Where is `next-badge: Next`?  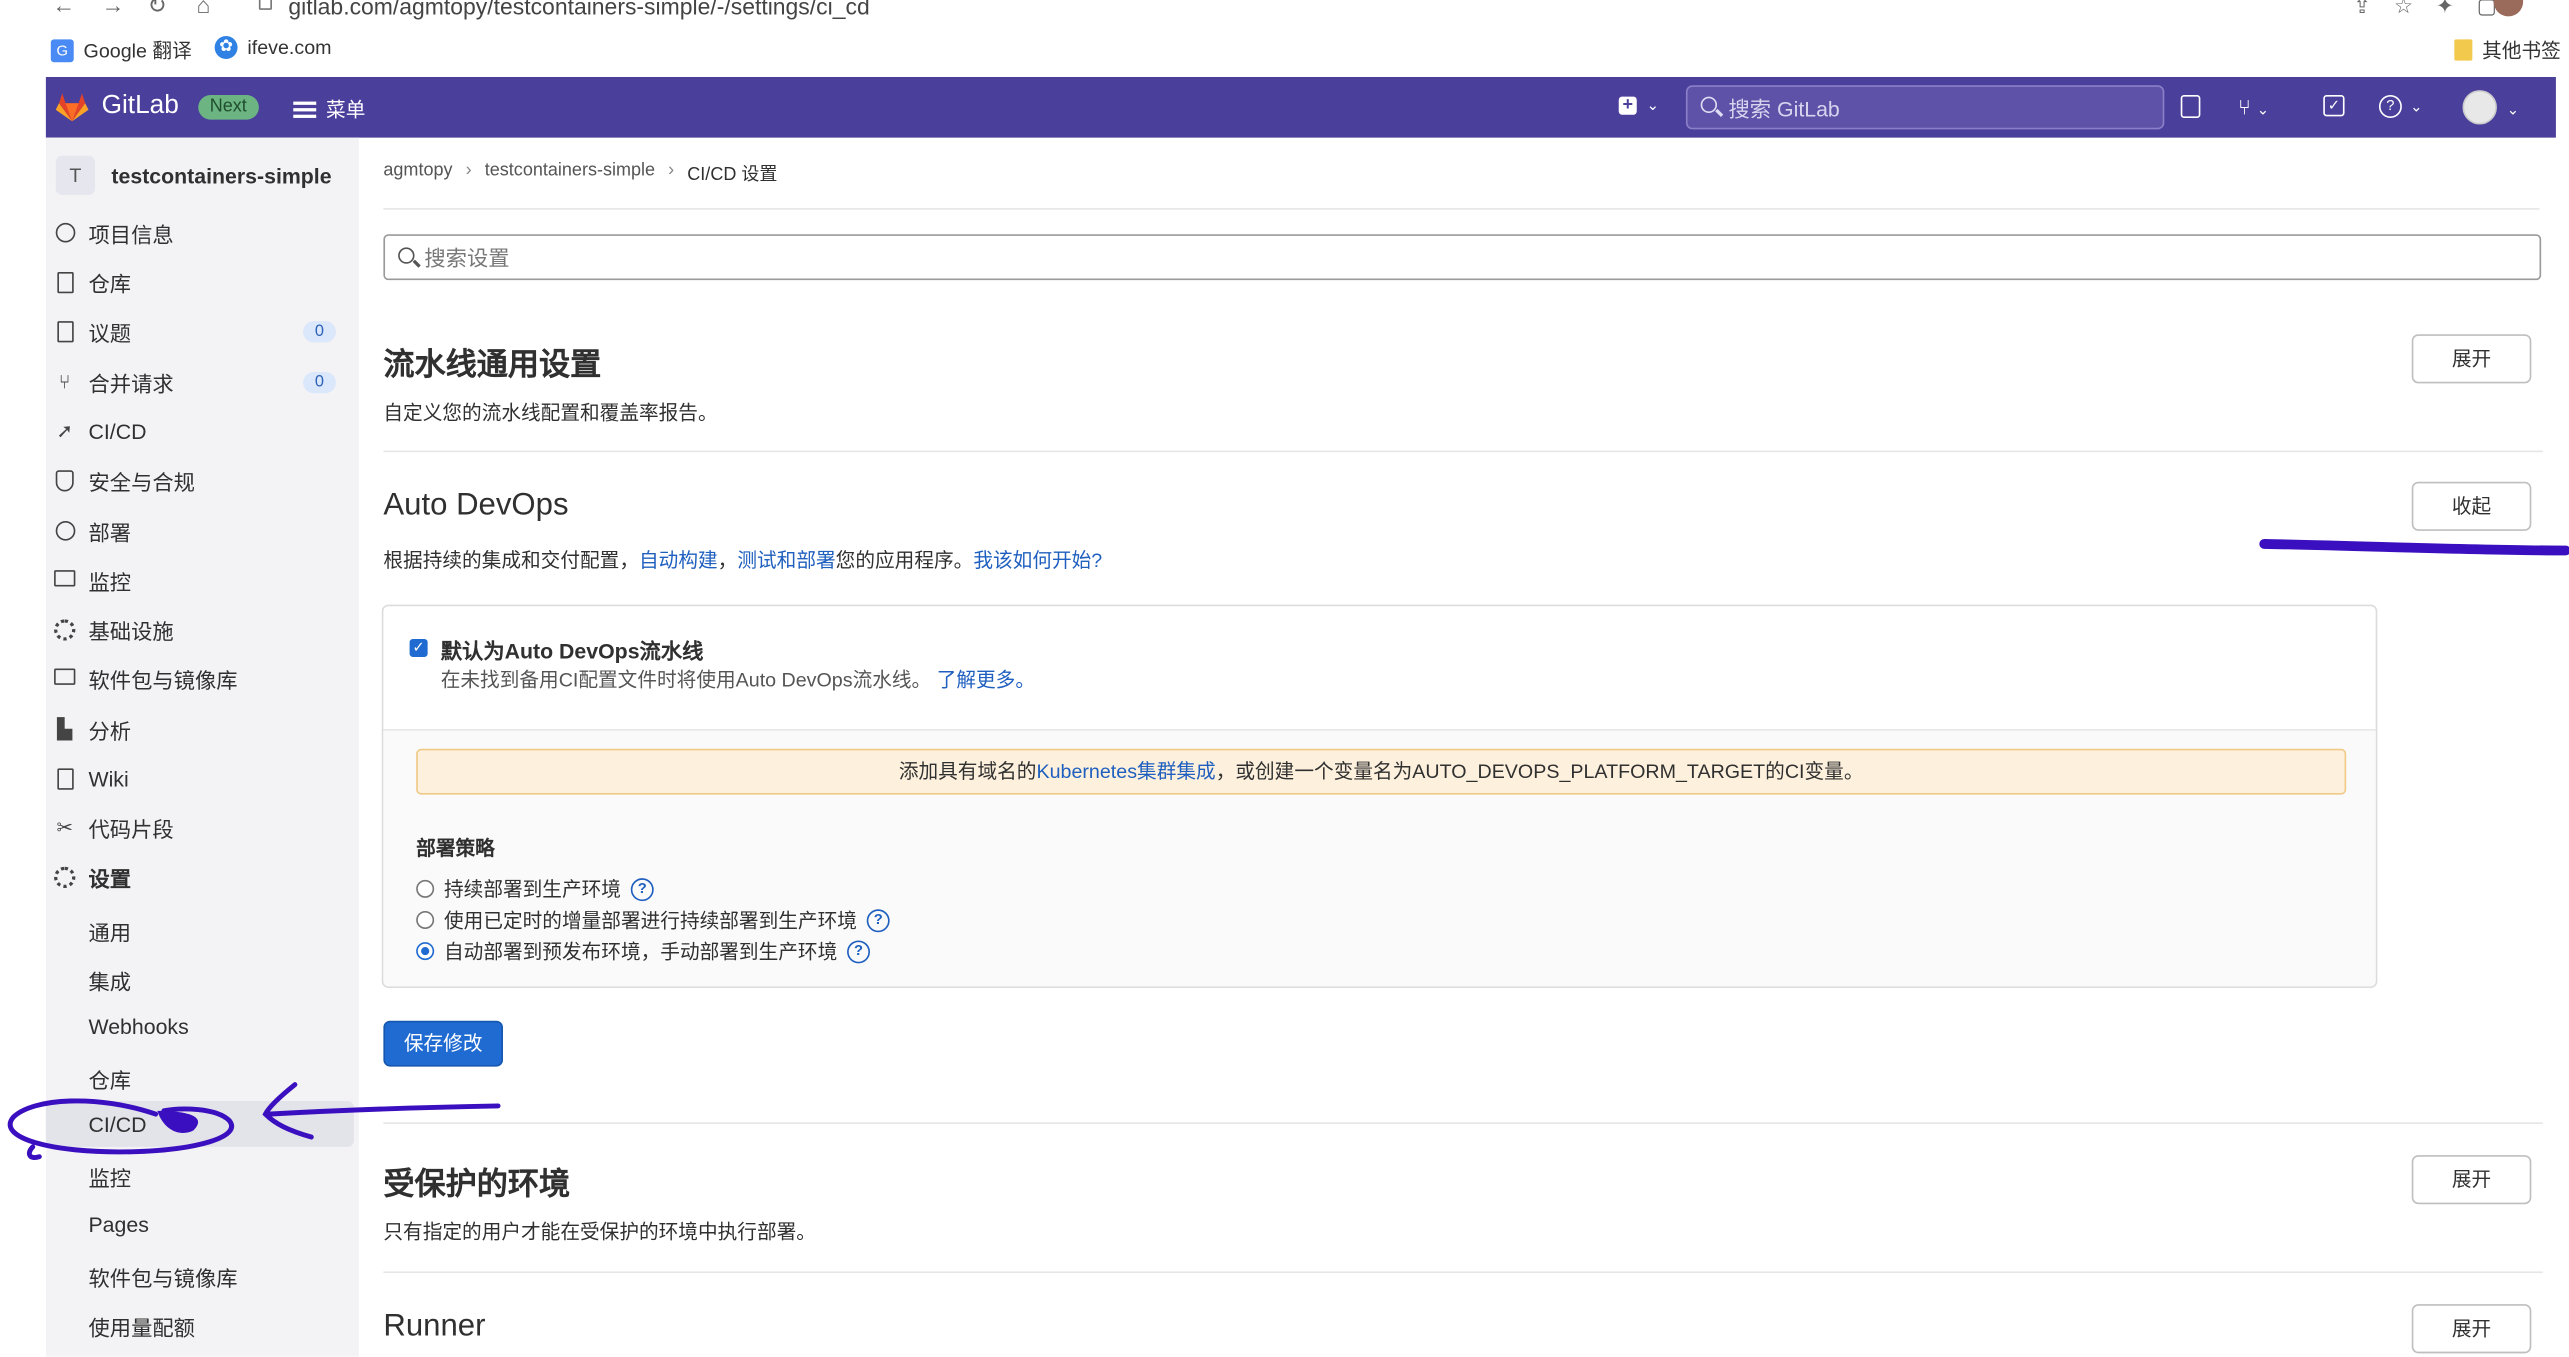
next-badge: Next is located at coordinates (228, 107).